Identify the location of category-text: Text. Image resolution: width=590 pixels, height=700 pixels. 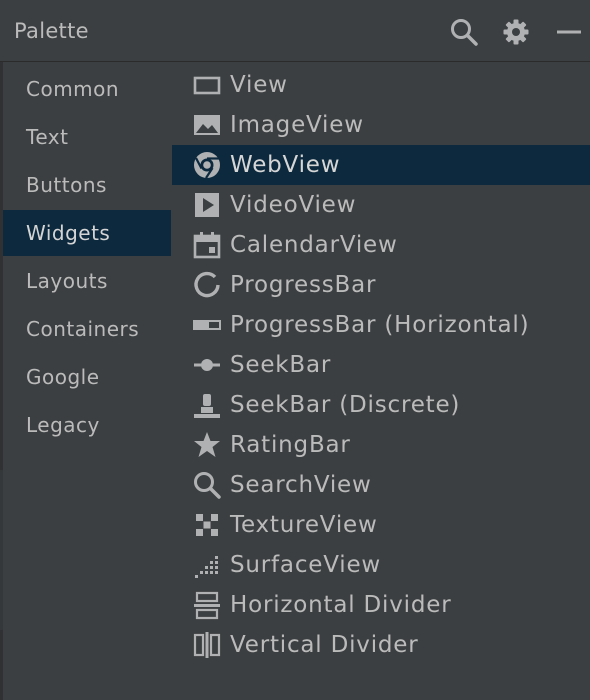
(87, 137).